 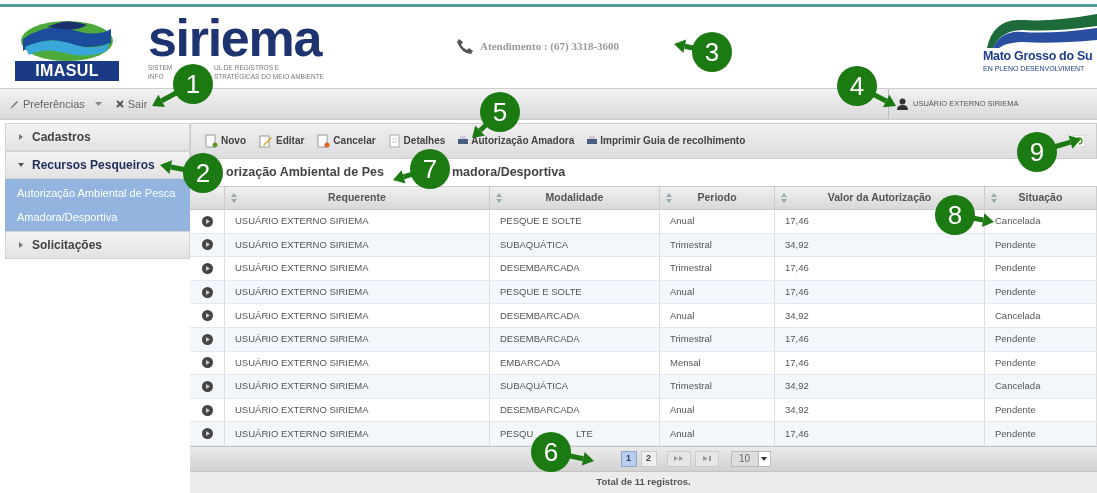 I want to click on caret-down-icon, so click(x=21, y=165).